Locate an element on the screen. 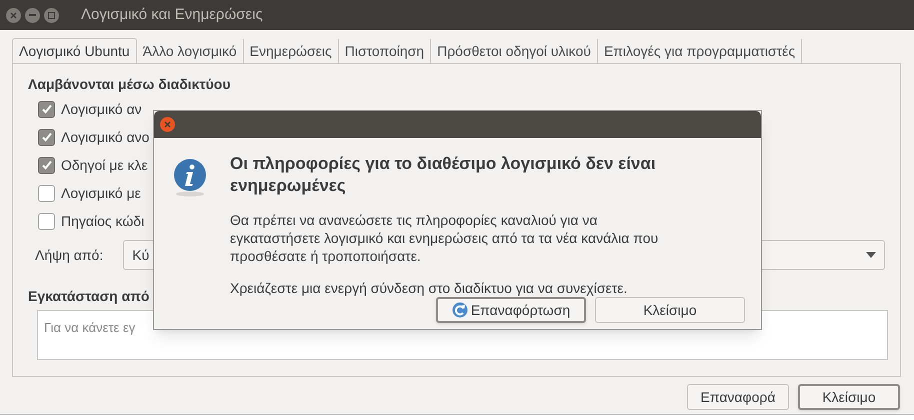 The width and height of the screenshot is (914, 420). checkbox-label: Πηγαίος κώδι is located at coordinates (102, 221).